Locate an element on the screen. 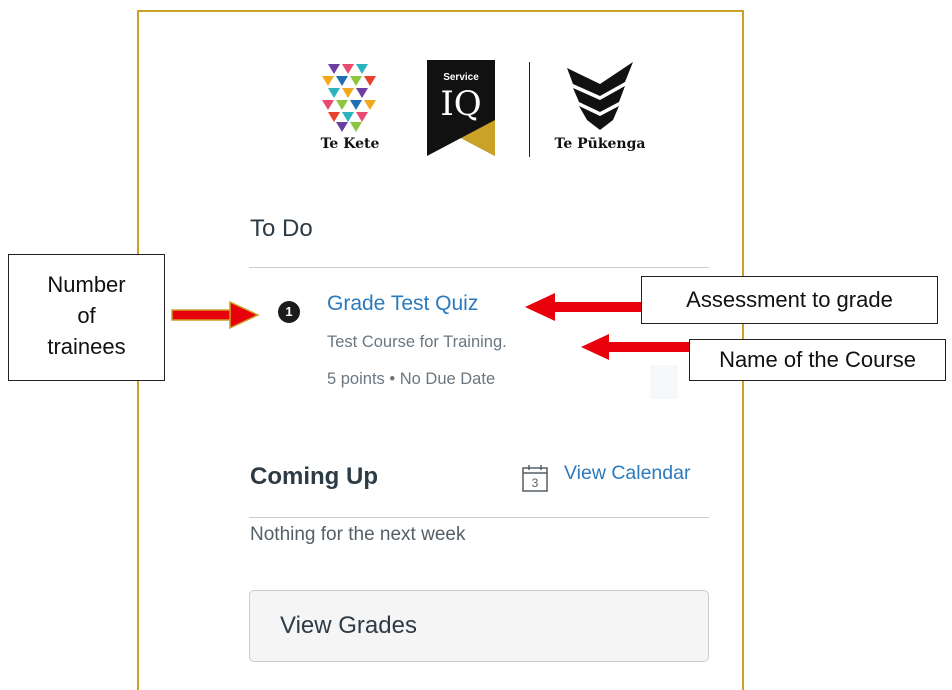  annotation-arrows is located at coordinates (430, 326).